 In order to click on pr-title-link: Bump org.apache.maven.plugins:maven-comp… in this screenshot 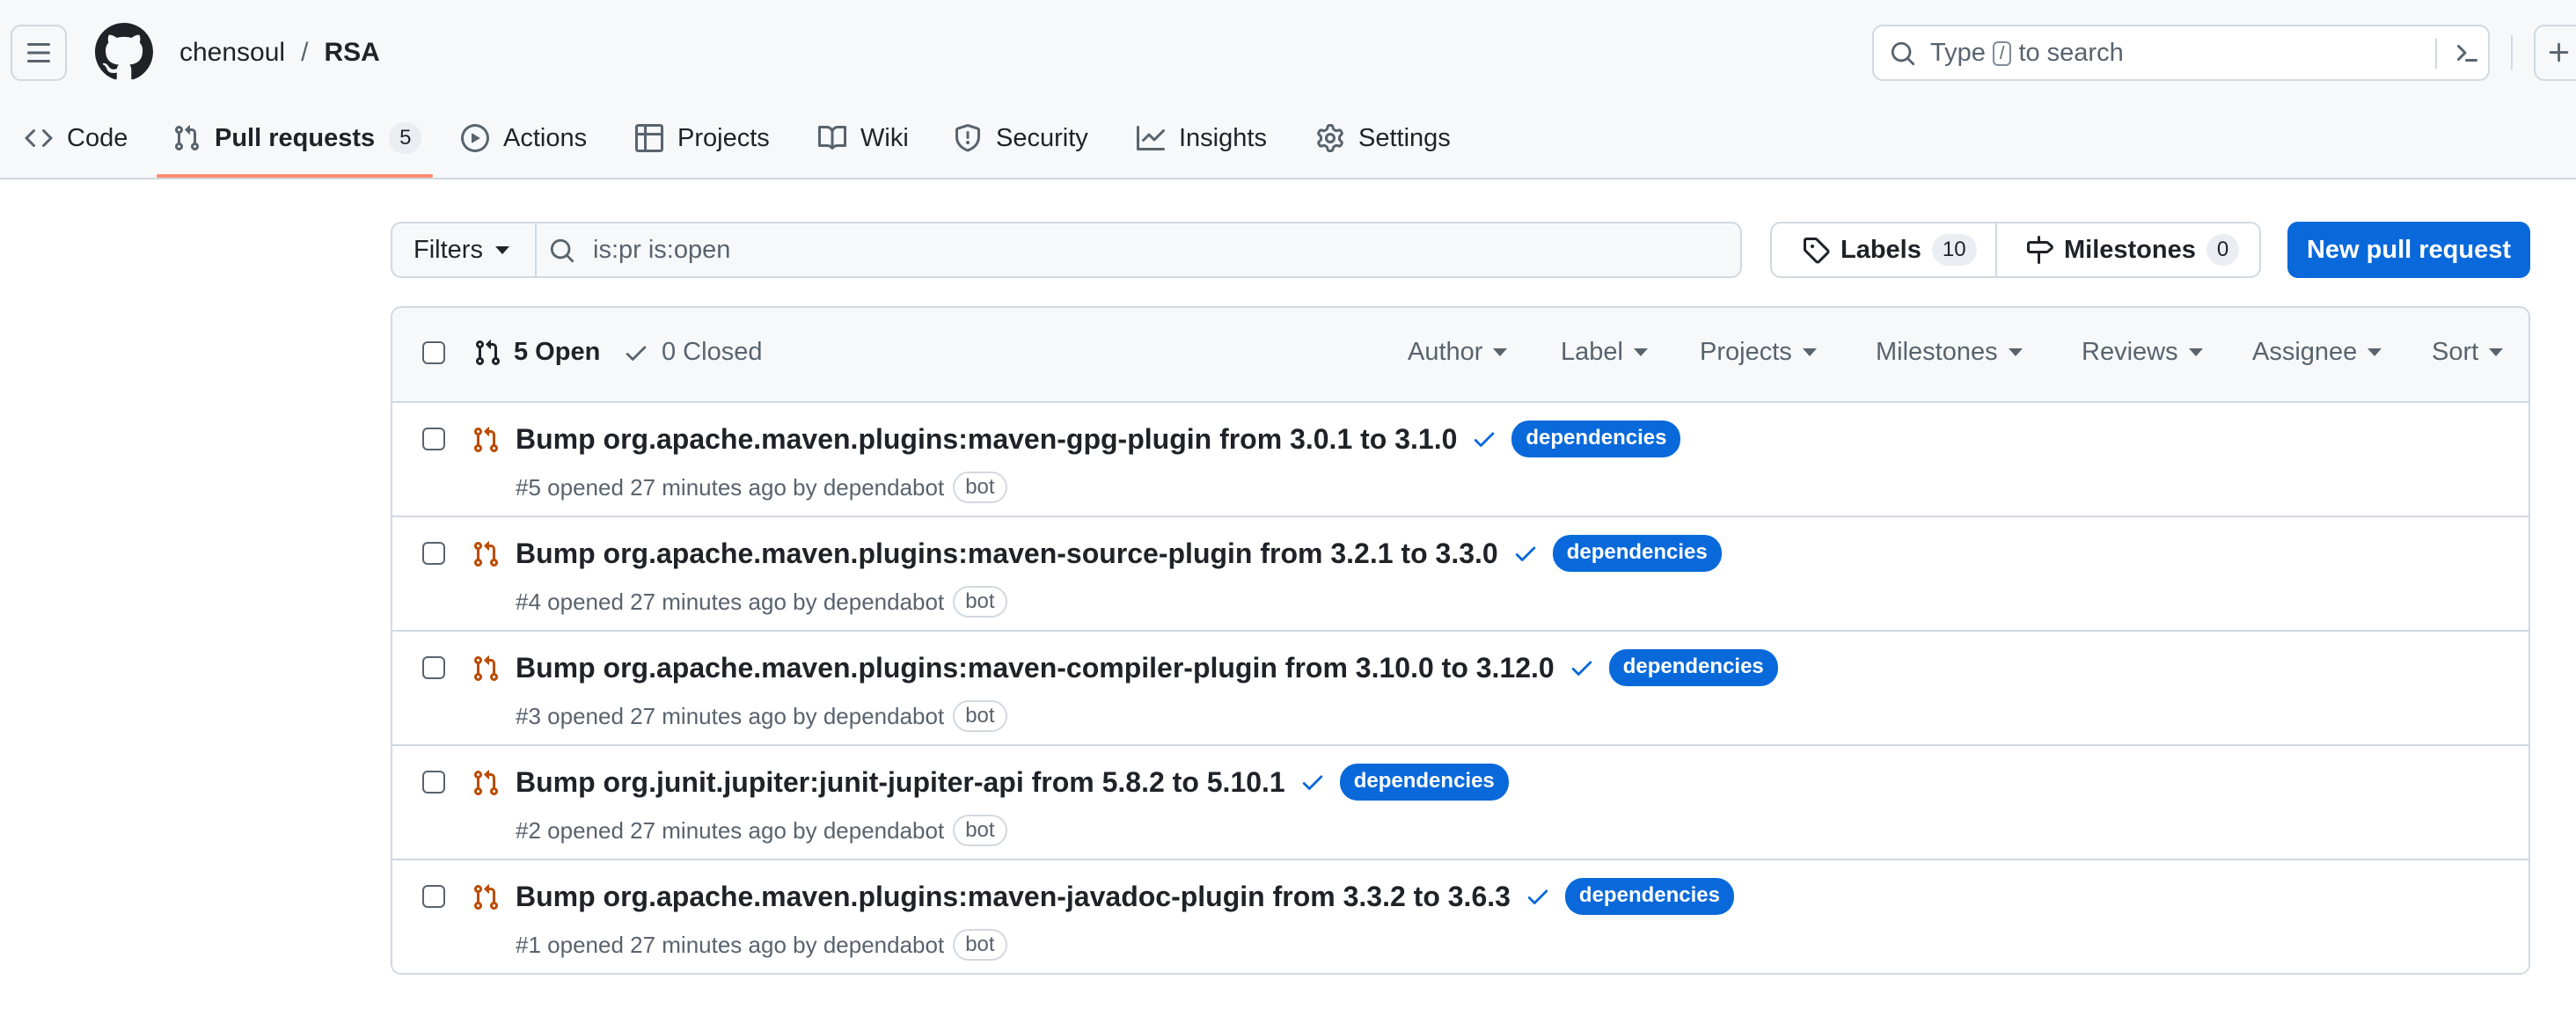, I will do `click(1035, 668)`.